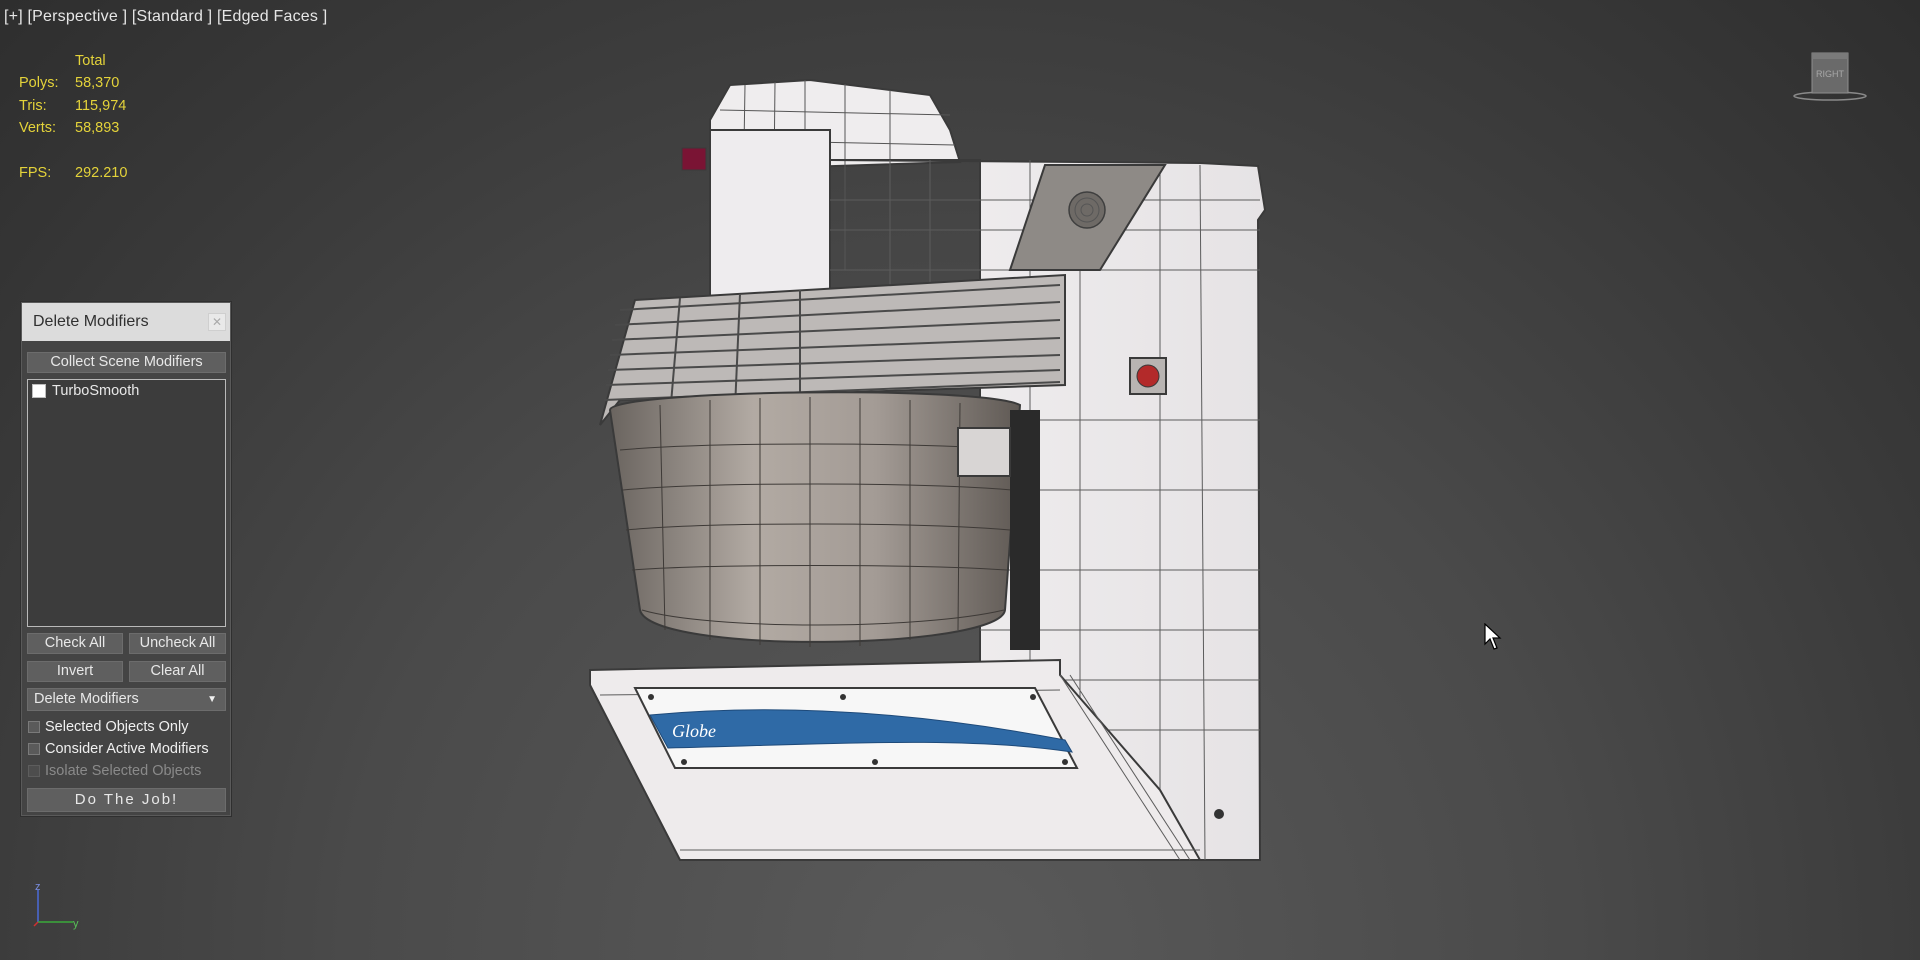 This screenshot has height=960, width=1920. What do you see at coordinates (212, 699) in the screenshot?
I see `chevron-down-icon: ▼` at bounding box center [212, 699].